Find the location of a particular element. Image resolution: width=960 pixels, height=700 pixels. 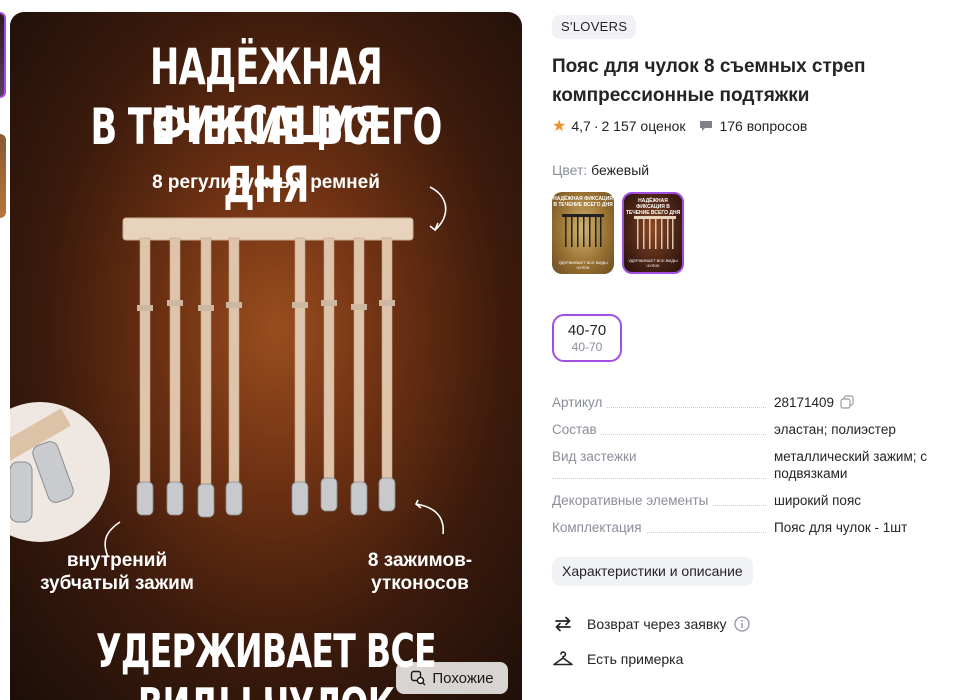

spec-value: эластан; полиэстер is located at coordinates (835, 429).